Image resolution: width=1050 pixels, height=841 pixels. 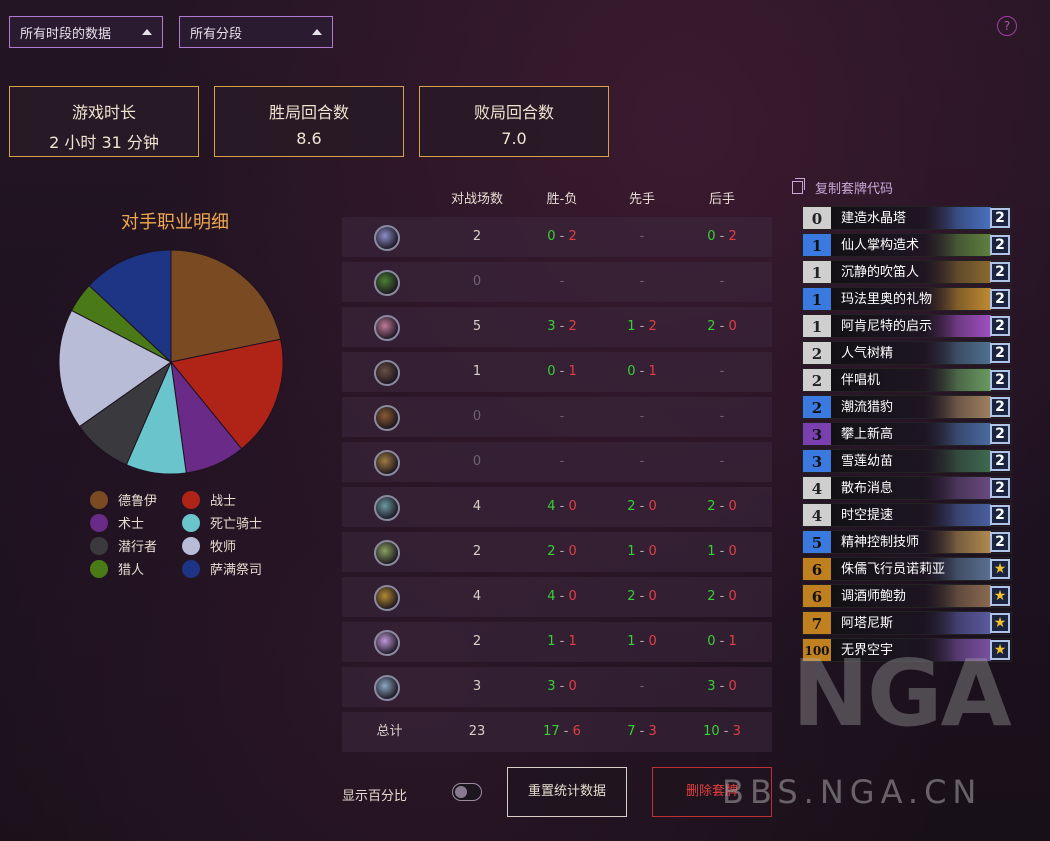 What do you see at coordinates (232, 499) in the screenshot?
I see `legend-item: 战士` at bounding box center [232, 499].